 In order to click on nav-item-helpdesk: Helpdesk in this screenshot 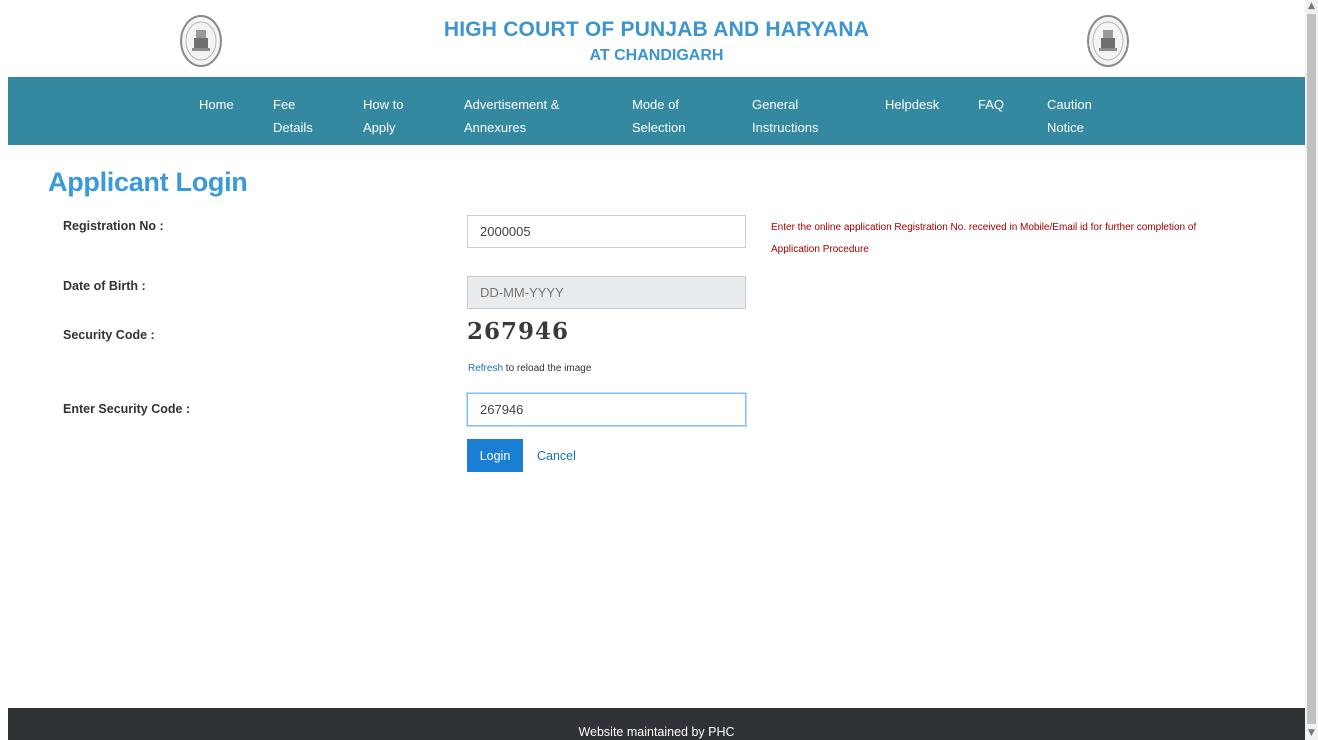, I will do `click(912, 104)`.